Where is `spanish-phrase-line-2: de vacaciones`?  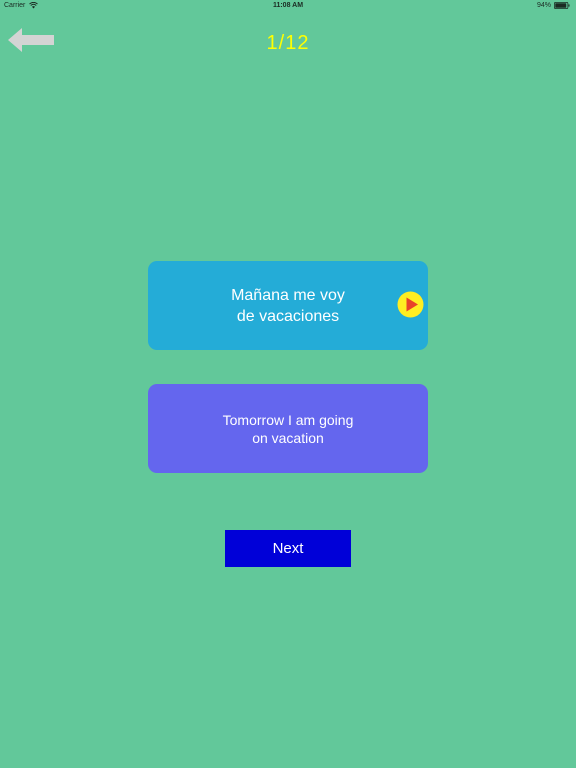 spanish-phrase-line-2: de vacaciones is located at coordinates (288, 316).